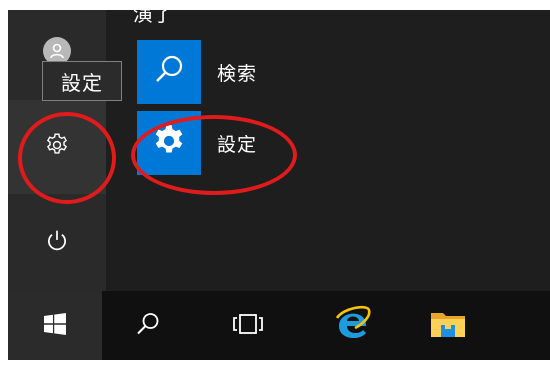 The image size is (550, 367). I want to click on file-explorer-button, so click(448, 325).